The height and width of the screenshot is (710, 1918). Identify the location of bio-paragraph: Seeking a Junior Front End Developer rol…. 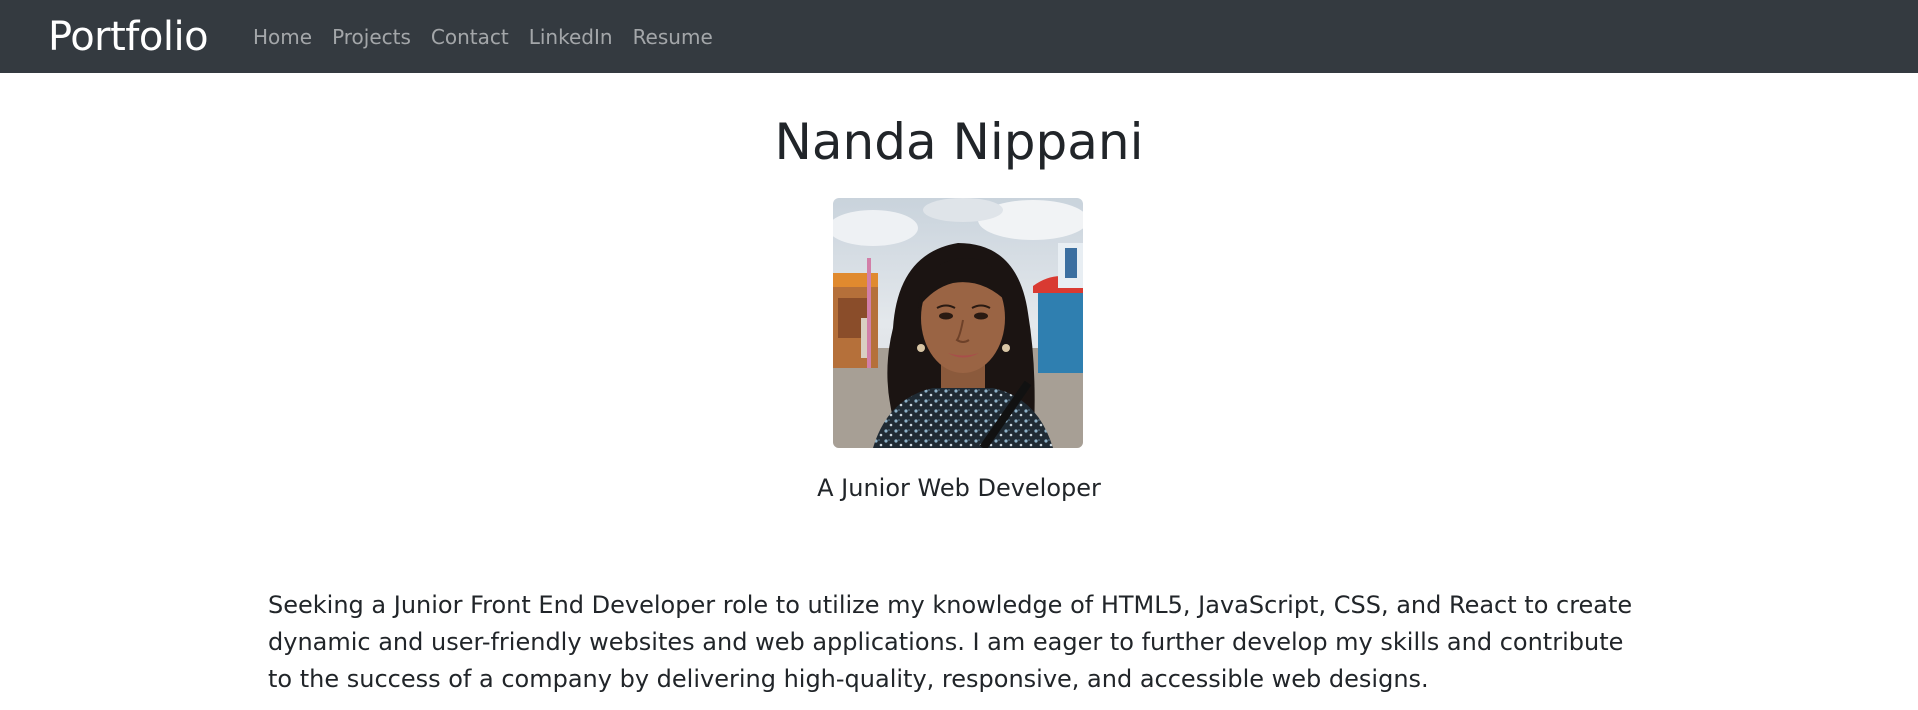
(950, 642).